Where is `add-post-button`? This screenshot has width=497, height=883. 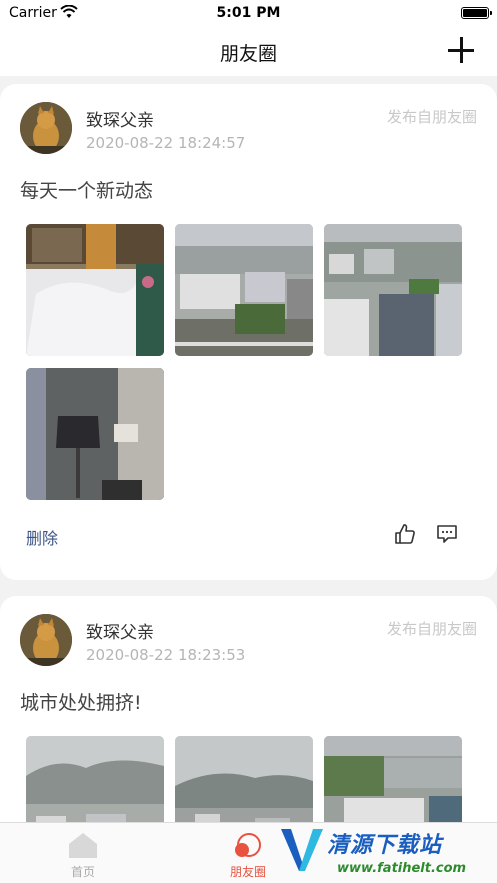
add-post-button is located at coordinates (461, 50).